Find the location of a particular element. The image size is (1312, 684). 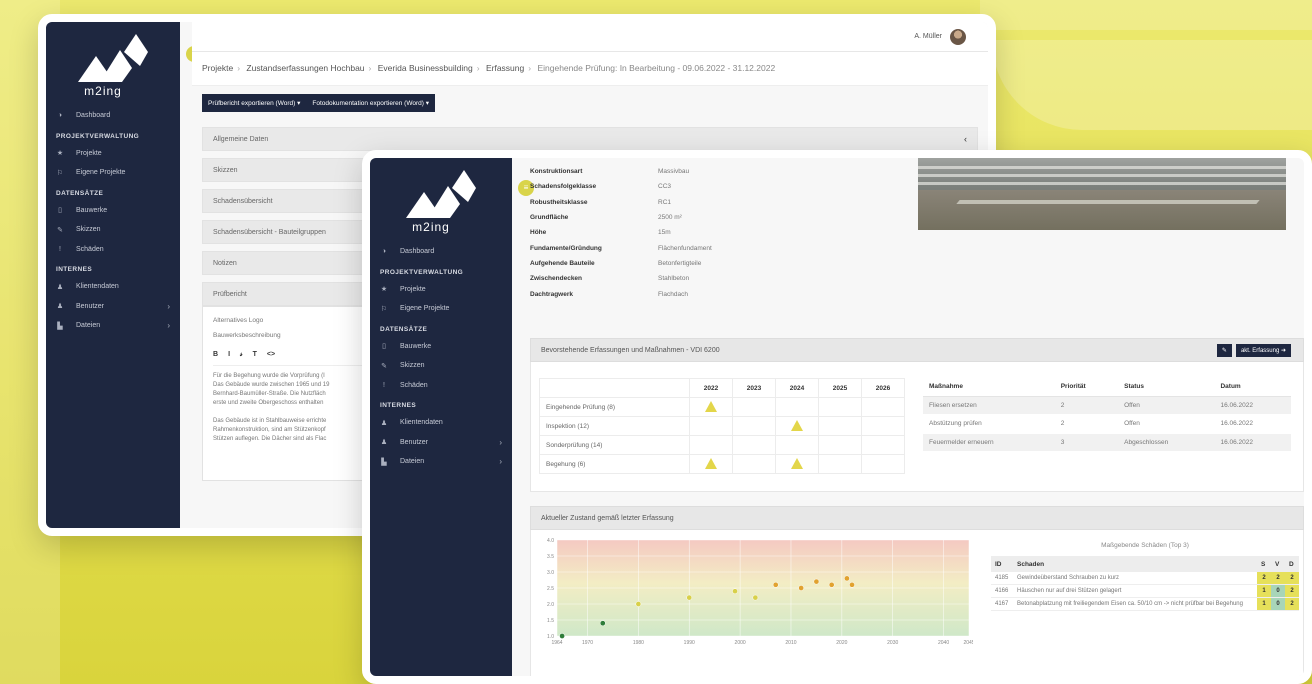

property-value: Stahlbeton is located at coordinates (674, 279).